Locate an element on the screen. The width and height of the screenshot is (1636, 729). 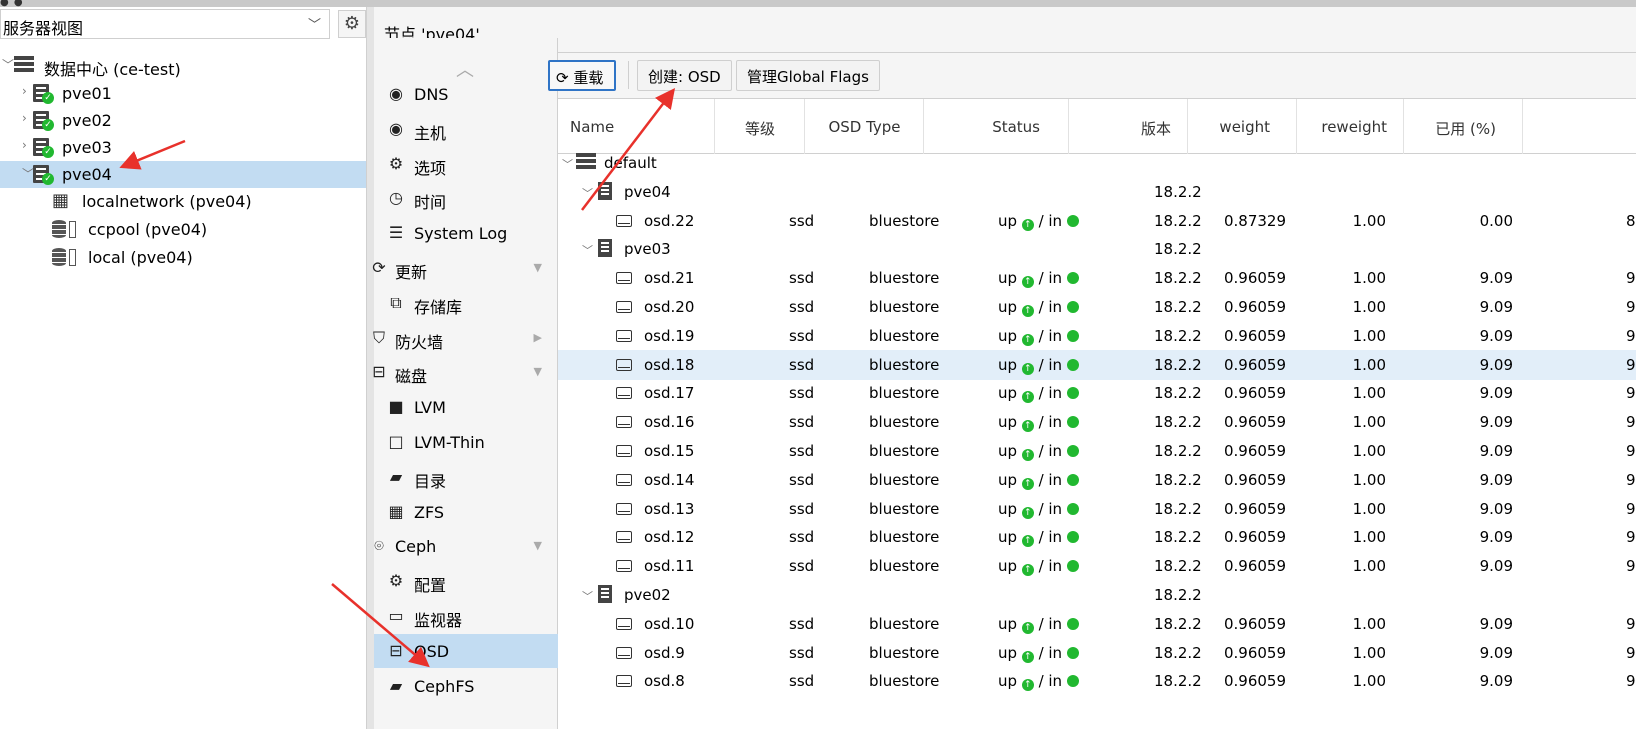
tree-item-pve03: › ✓ pve03 is located at coordinates (183, 147).